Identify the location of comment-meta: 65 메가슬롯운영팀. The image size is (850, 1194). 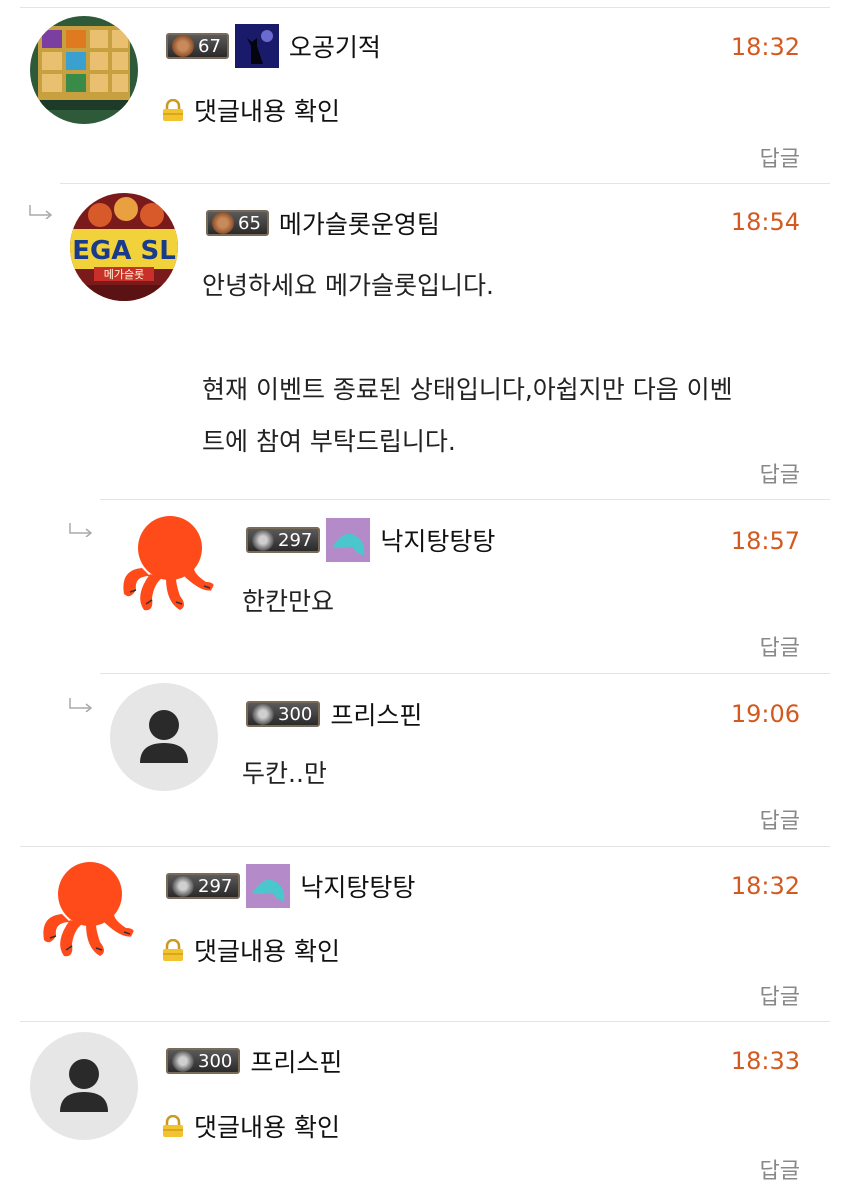
(323, 223).